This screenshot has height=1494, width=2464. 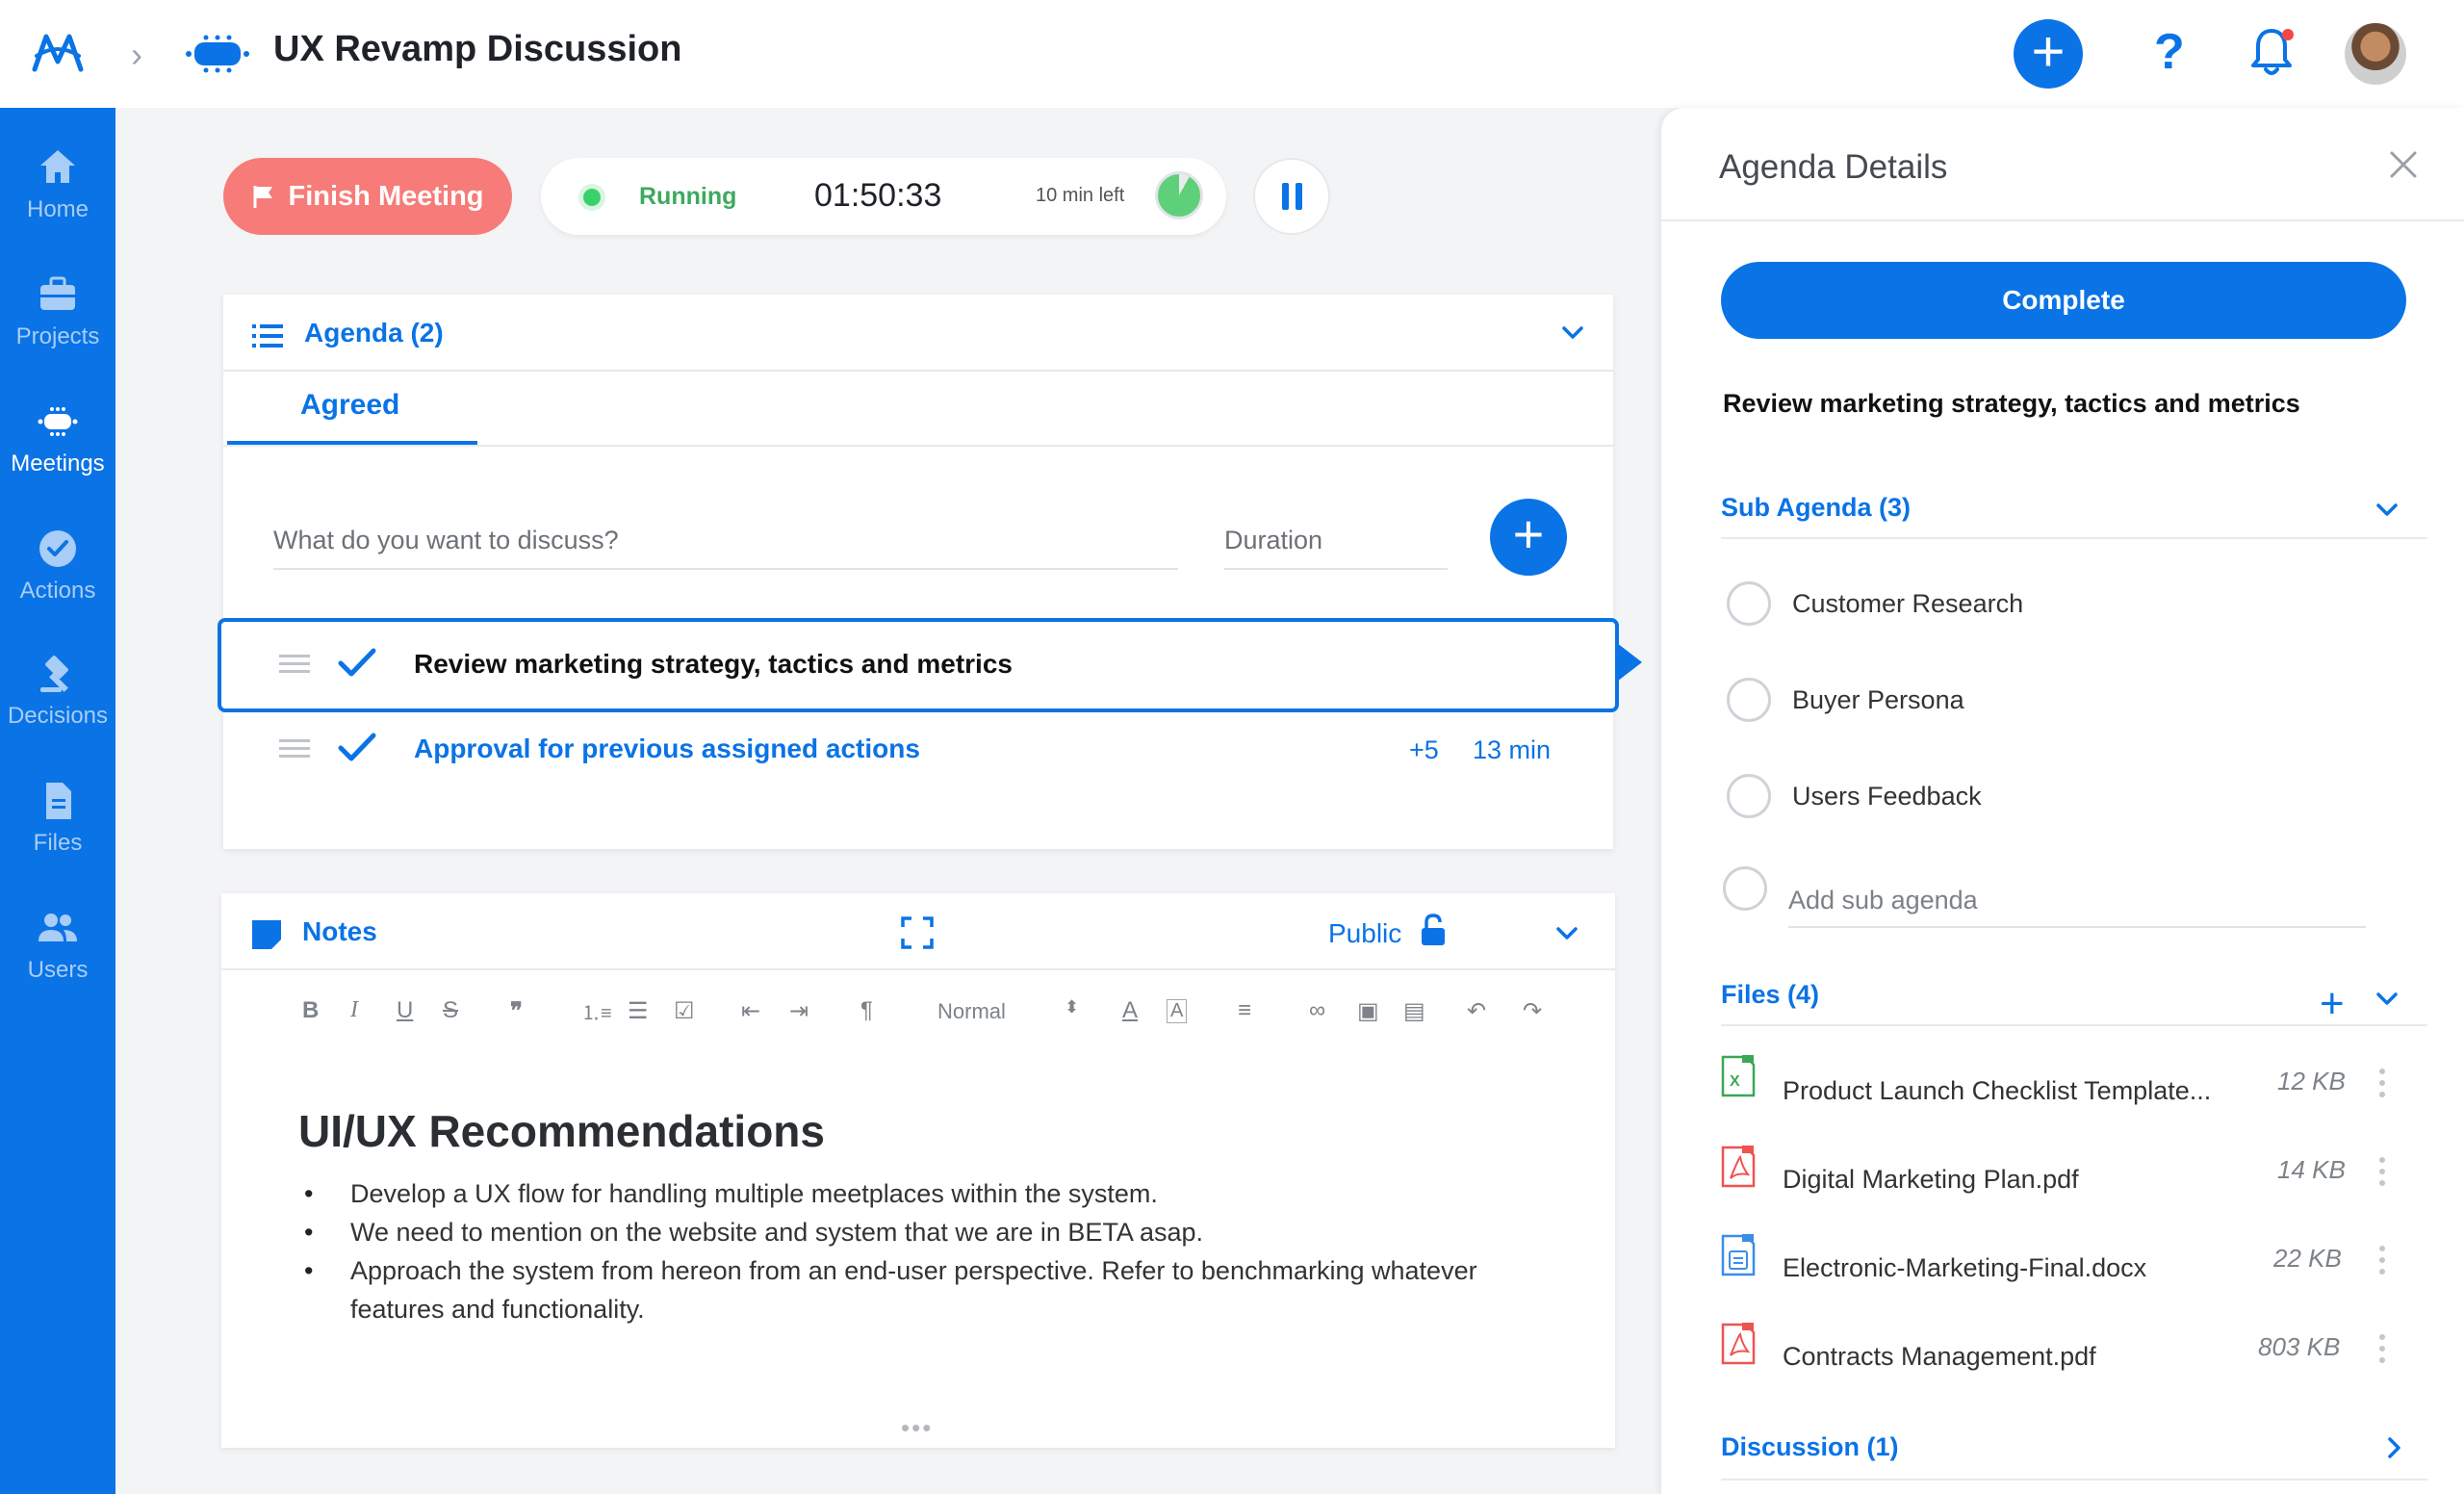 What do you see at coordinates (58, 711) in the screenshot?
I see `sidebar-item-decisions: Decisions` at bounding box center [58, 711].